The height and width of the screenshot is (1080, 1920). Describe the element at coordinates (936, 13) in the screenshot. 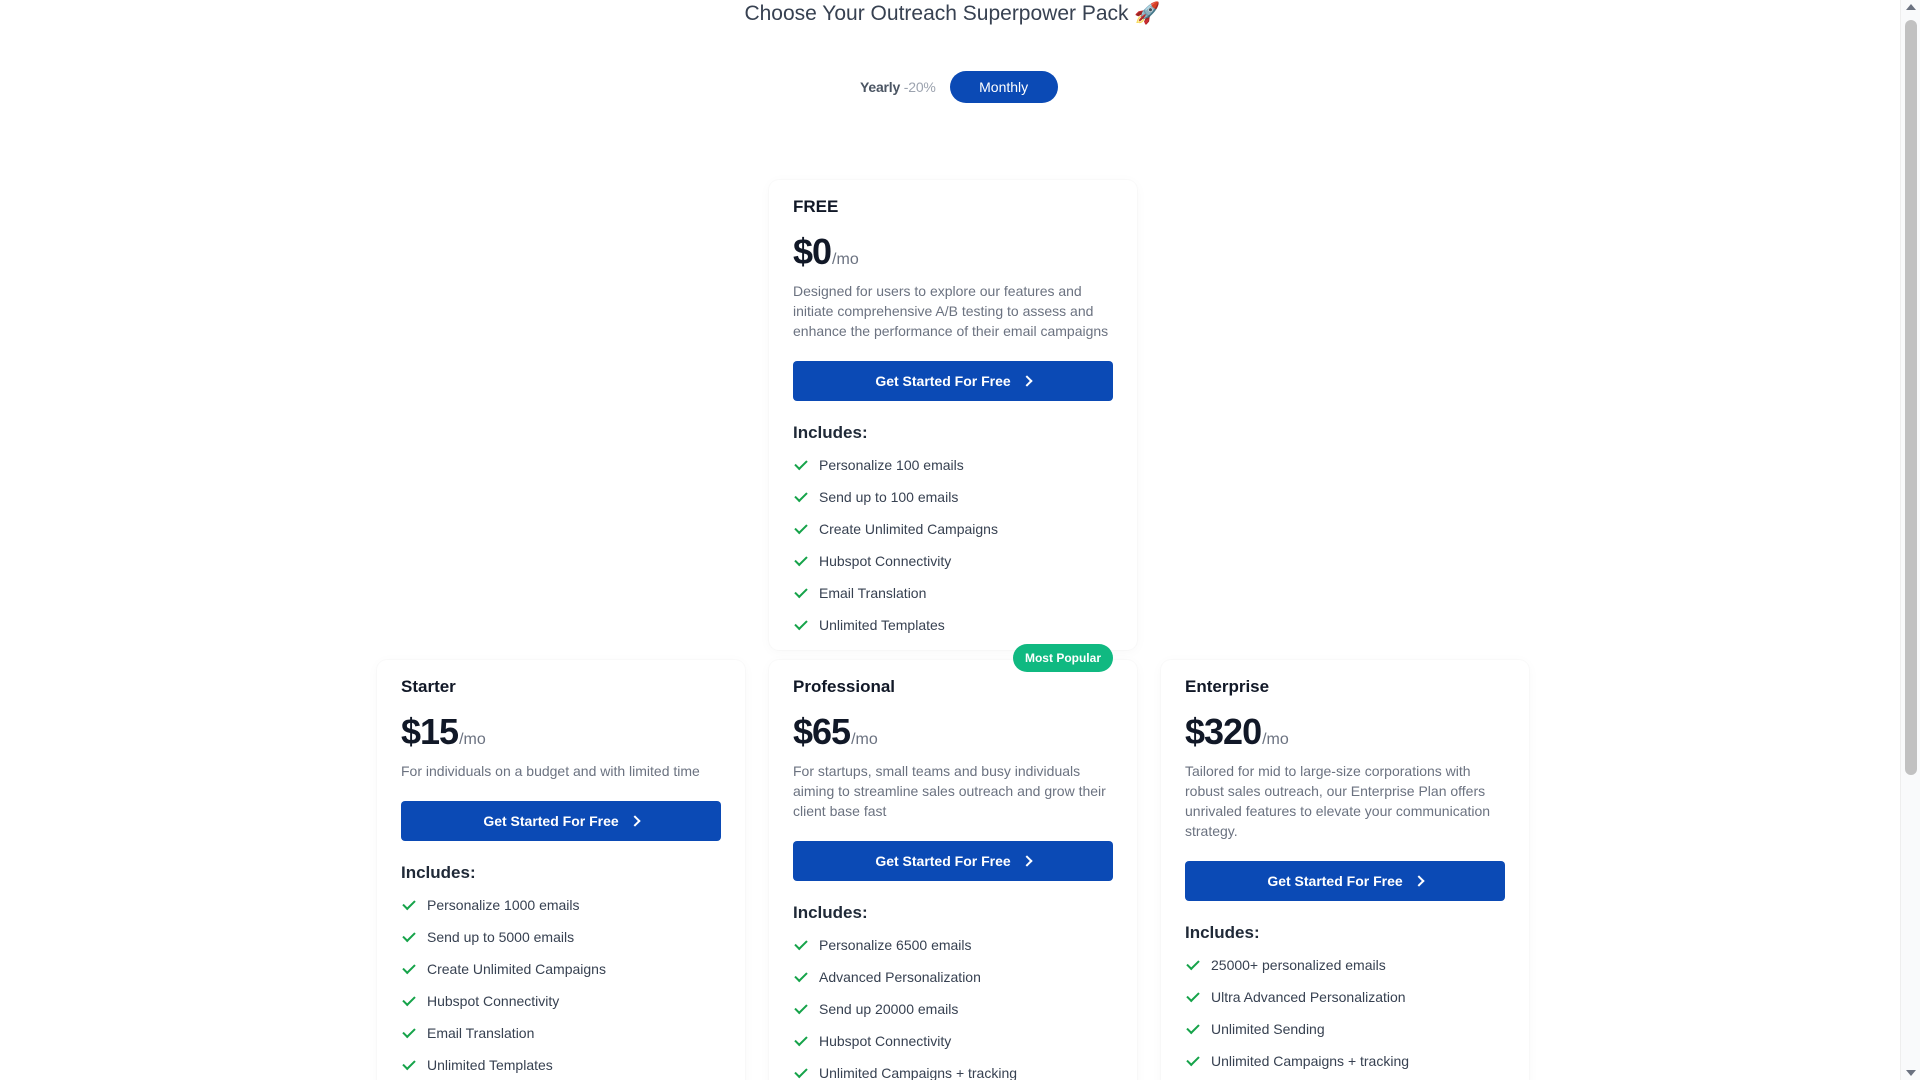

I see `page-title-text: Choose Your Outreach Superpower Pack` at that location.